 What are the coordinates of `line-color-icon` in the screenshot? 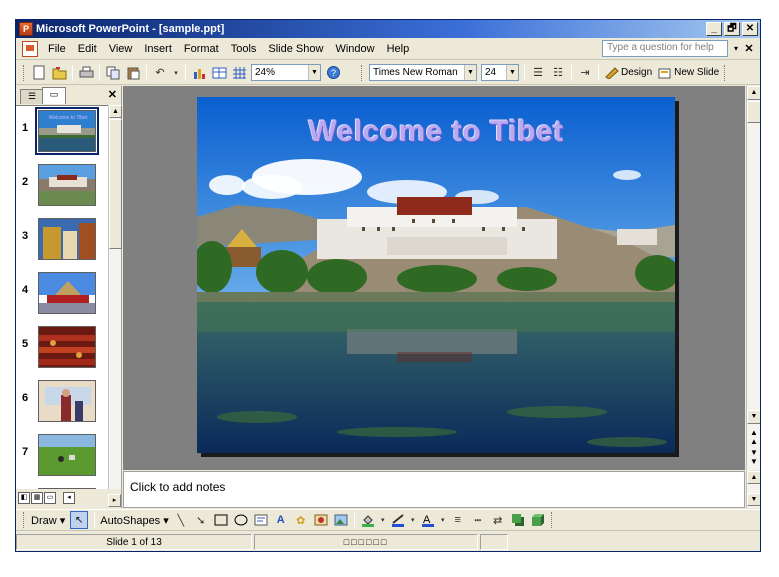 It's located at (398, 520).